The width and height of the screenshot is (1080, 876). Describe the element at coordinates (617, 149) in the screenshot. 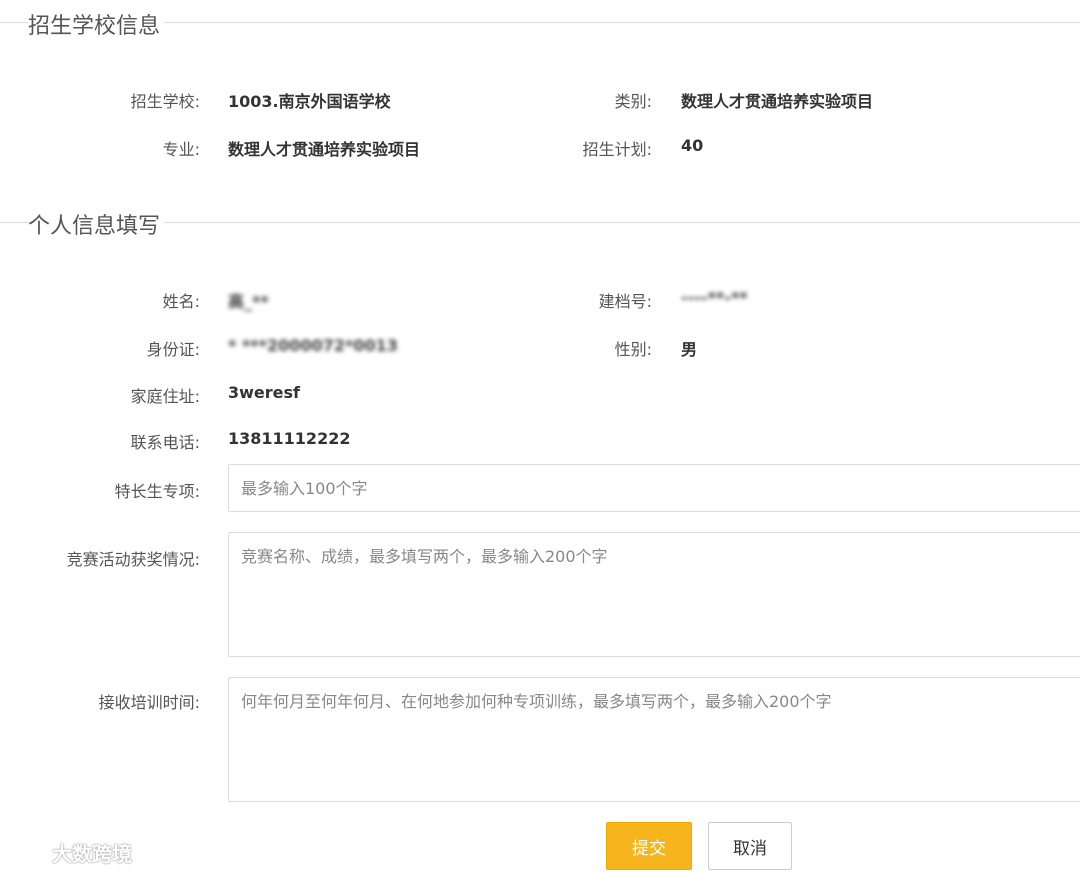

I see `plan-label: 招生计划:` at that location.